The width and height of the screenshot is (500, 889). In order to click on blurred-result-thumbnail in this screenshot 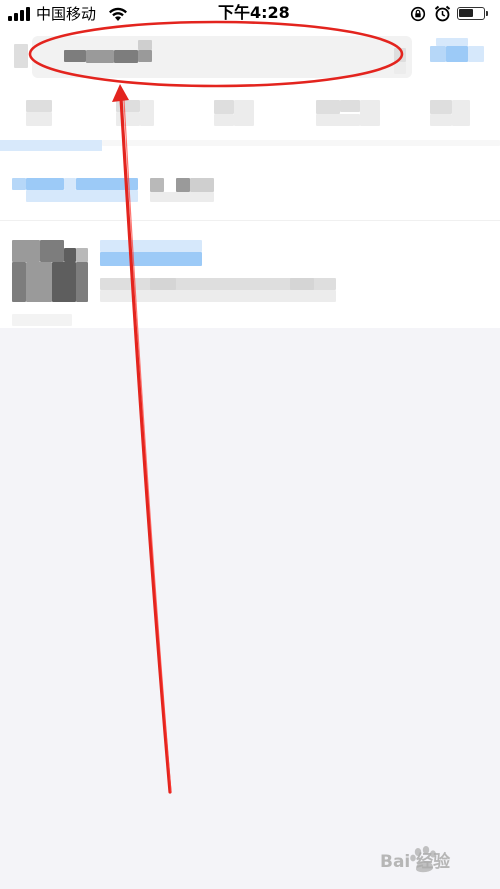, I will do `click(26, 251)`.